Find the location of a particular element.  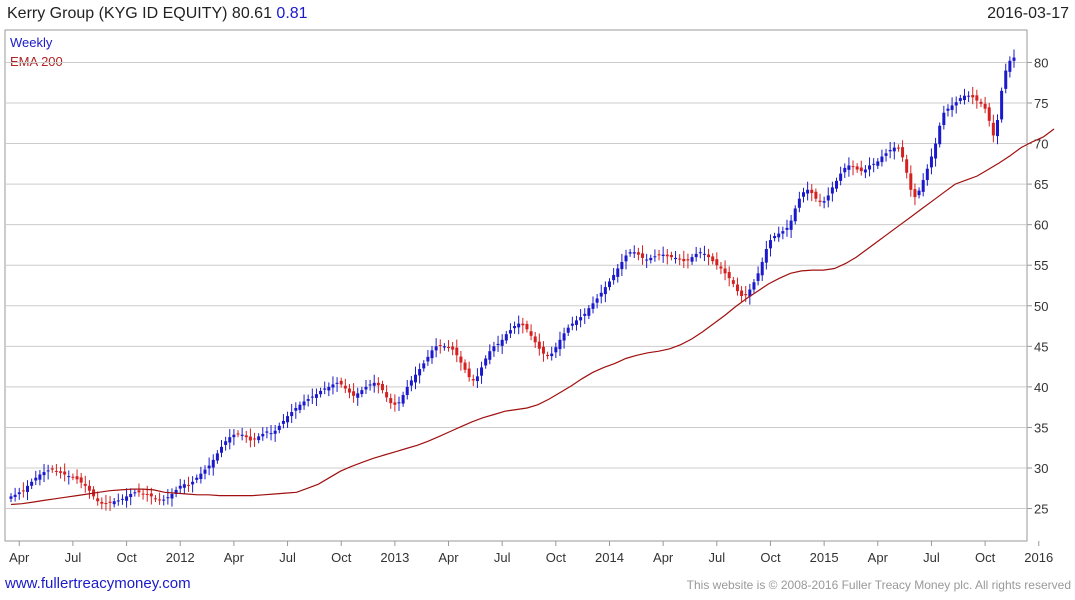

y-tick-label: 65 is located at coordinates (1041, 184).